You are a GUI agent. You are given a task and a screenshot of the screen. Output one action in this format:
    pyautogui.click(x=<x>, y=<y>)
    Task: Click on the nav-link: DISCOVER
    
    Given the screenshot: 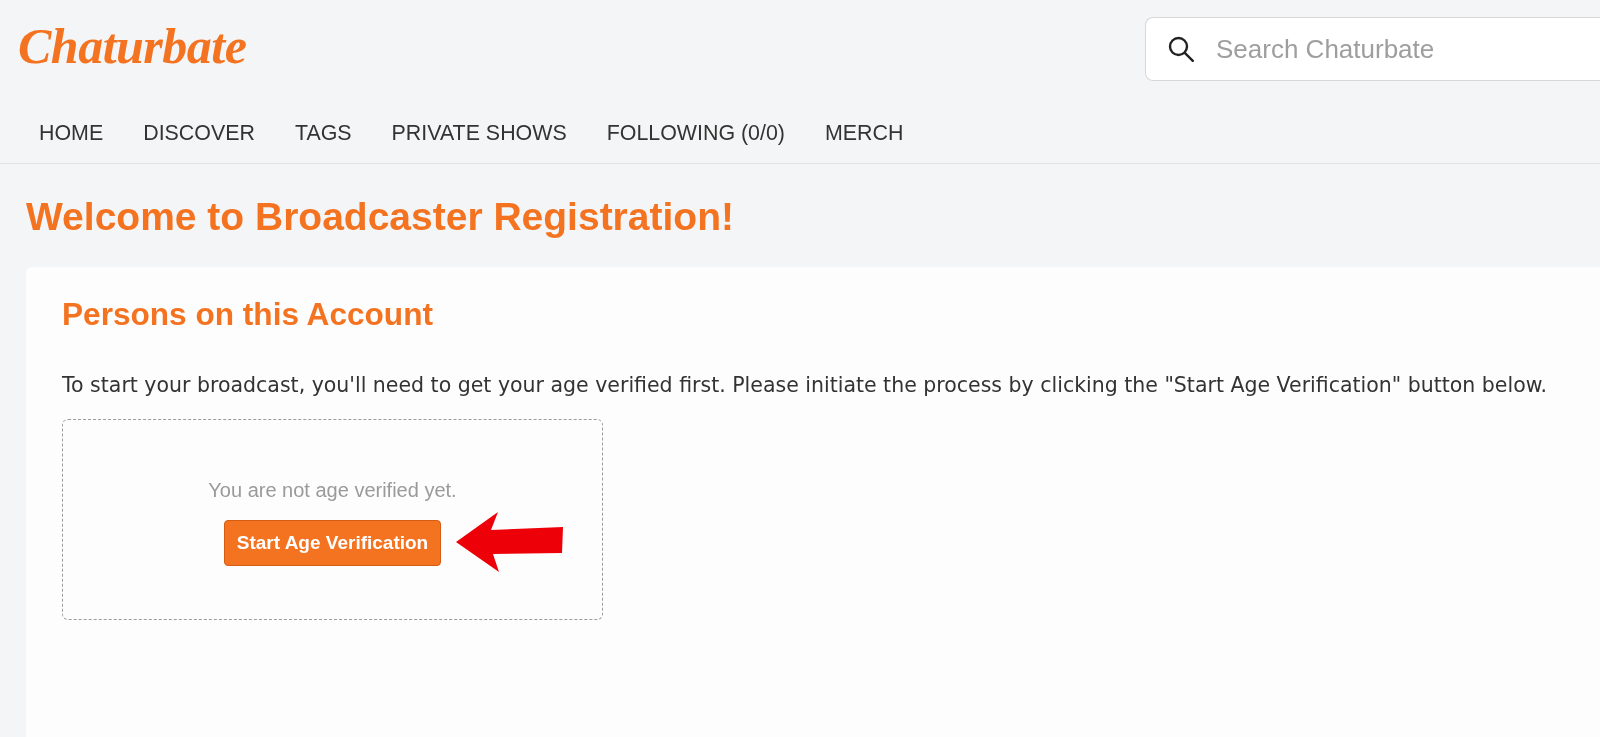 What is the action you would take?
    pyautogui.click(x=199, y=133)
    